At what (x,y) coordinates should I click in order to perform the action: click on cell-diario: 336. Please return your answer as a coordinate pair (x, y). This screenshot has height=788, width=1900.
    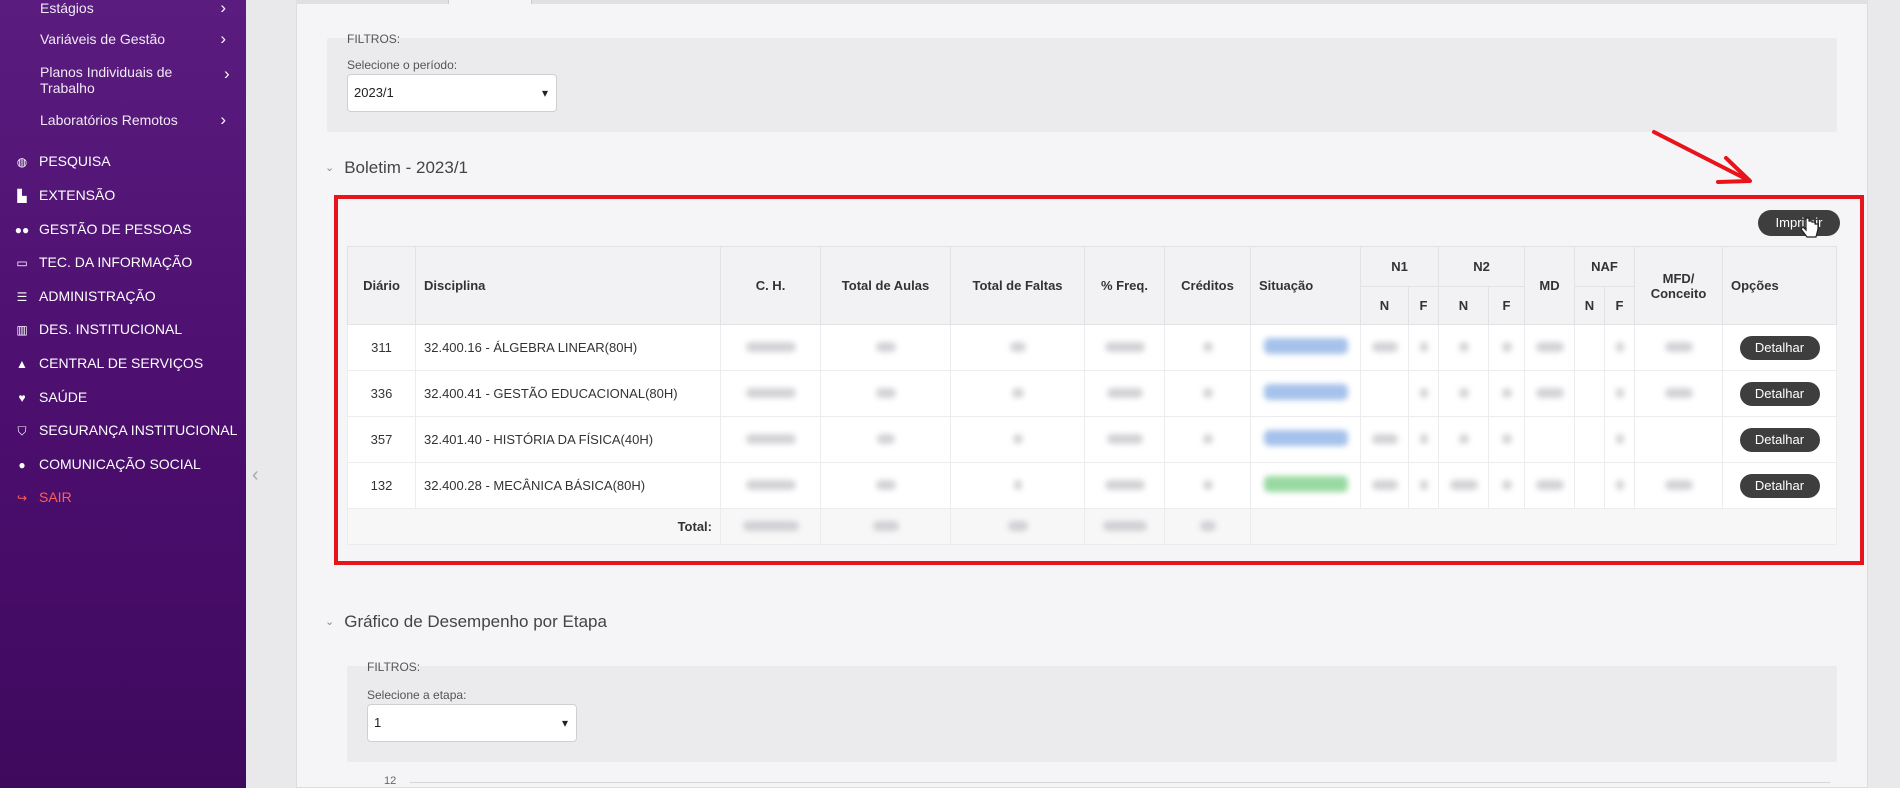
    Looking at the image, I should click on (381, 393).